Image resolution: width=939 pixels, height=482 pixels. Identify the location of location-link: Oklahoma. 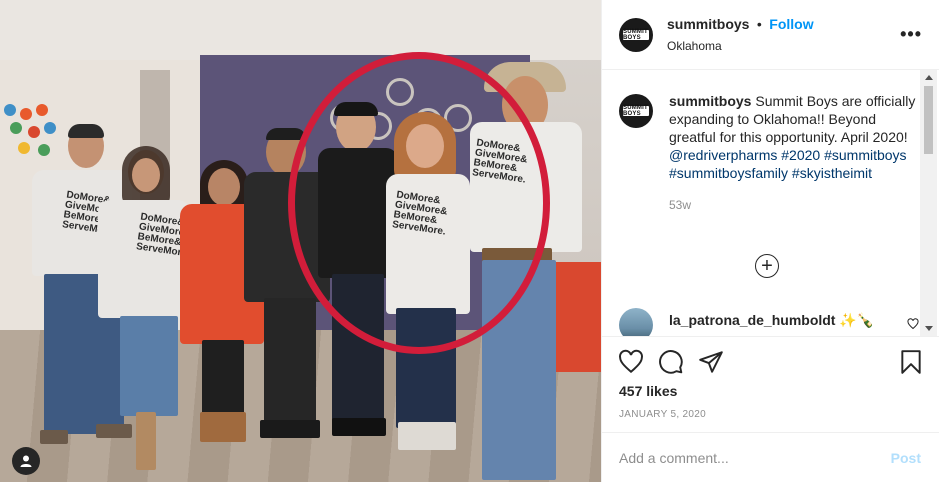
(740, 46).